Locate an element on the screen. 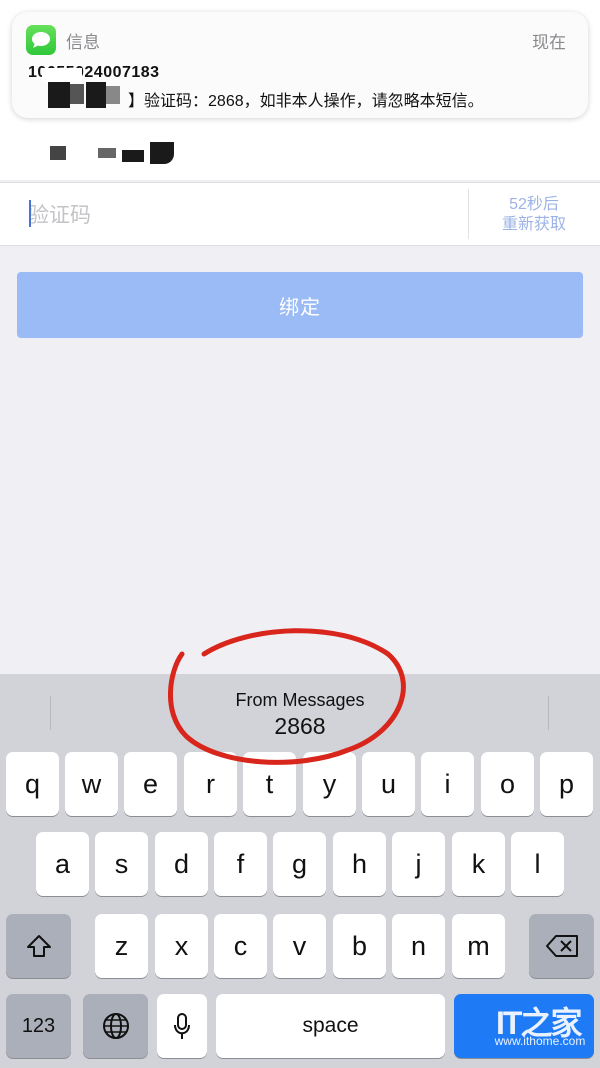 The height and width of the screenshot is (1068, 600). key-h: h is located at coordinates (359, 864).